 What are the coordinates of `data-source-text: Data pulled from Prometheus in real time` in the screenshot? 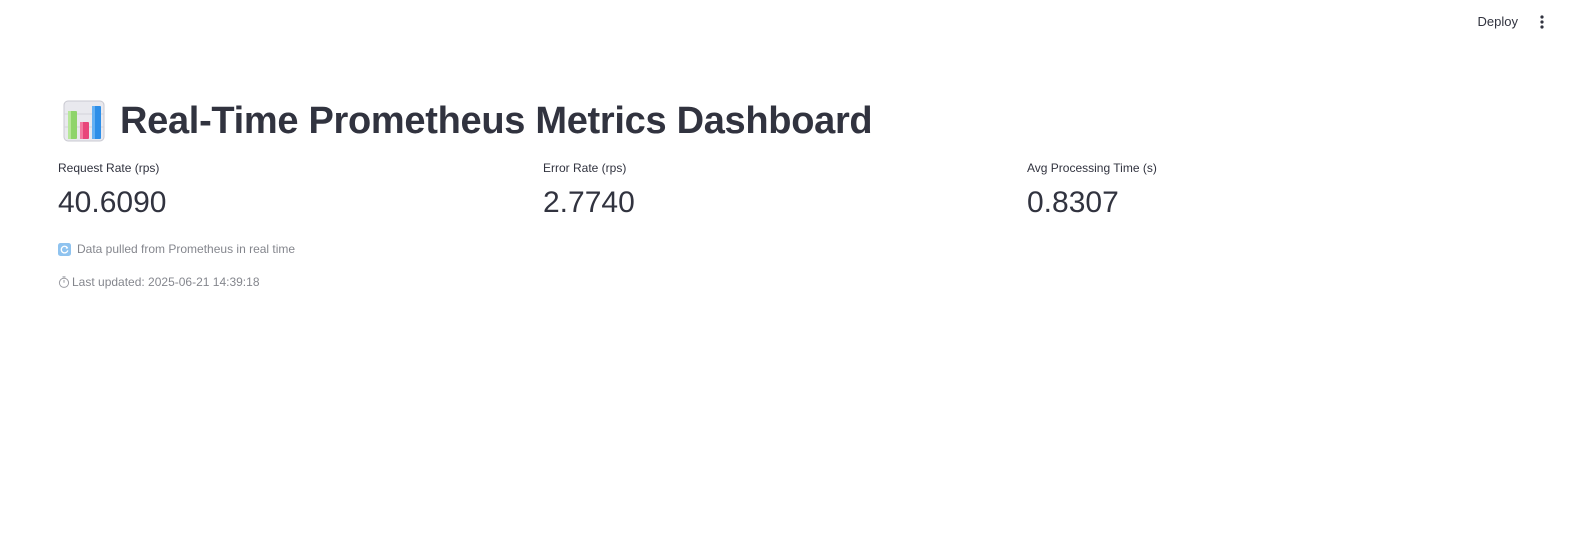 It's located at (186, 249).